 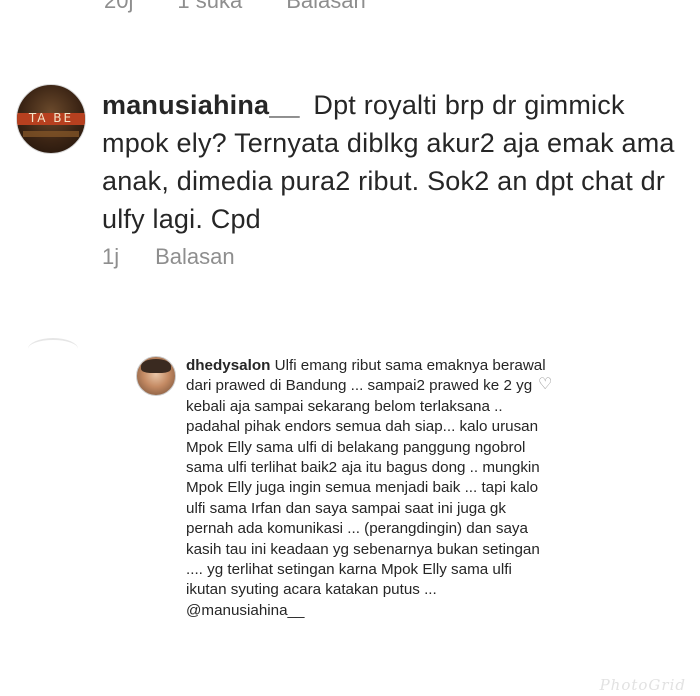 I want to click on comment-username: manusiahina__, so click(x=201, y=105).